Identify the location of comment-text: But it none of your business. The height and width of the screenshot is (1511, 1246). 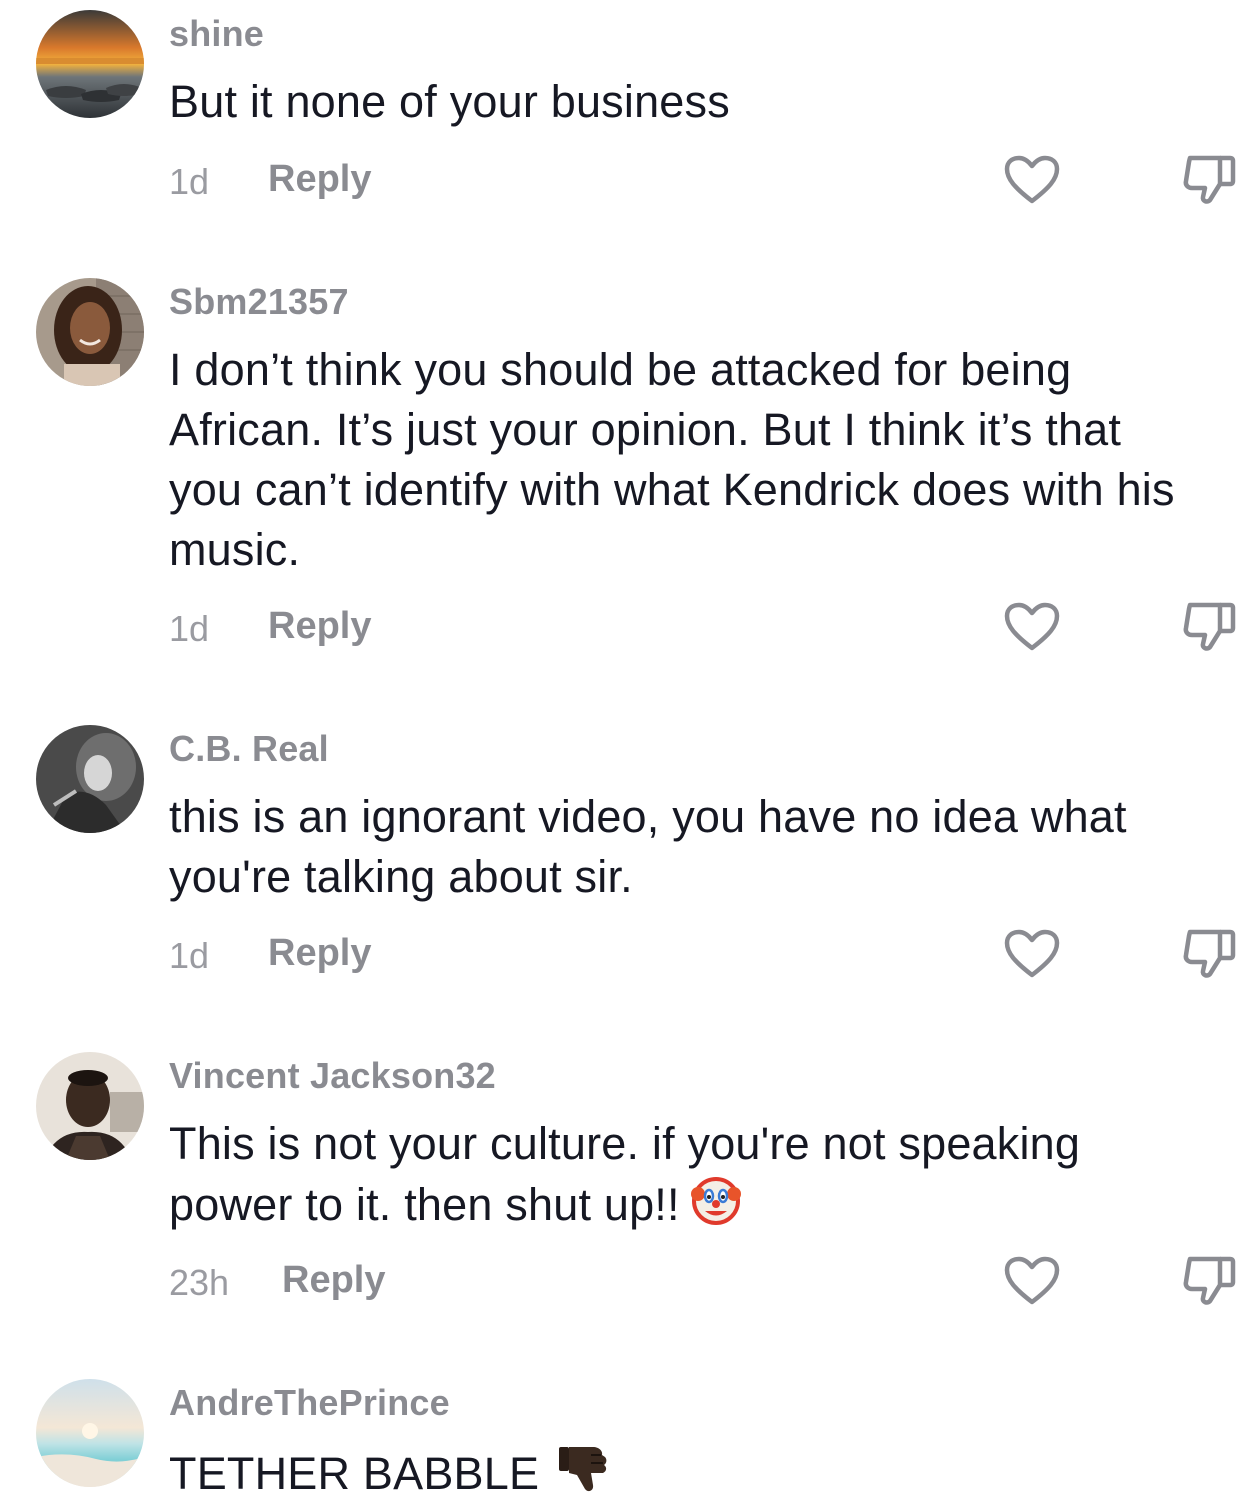
(449, 101).